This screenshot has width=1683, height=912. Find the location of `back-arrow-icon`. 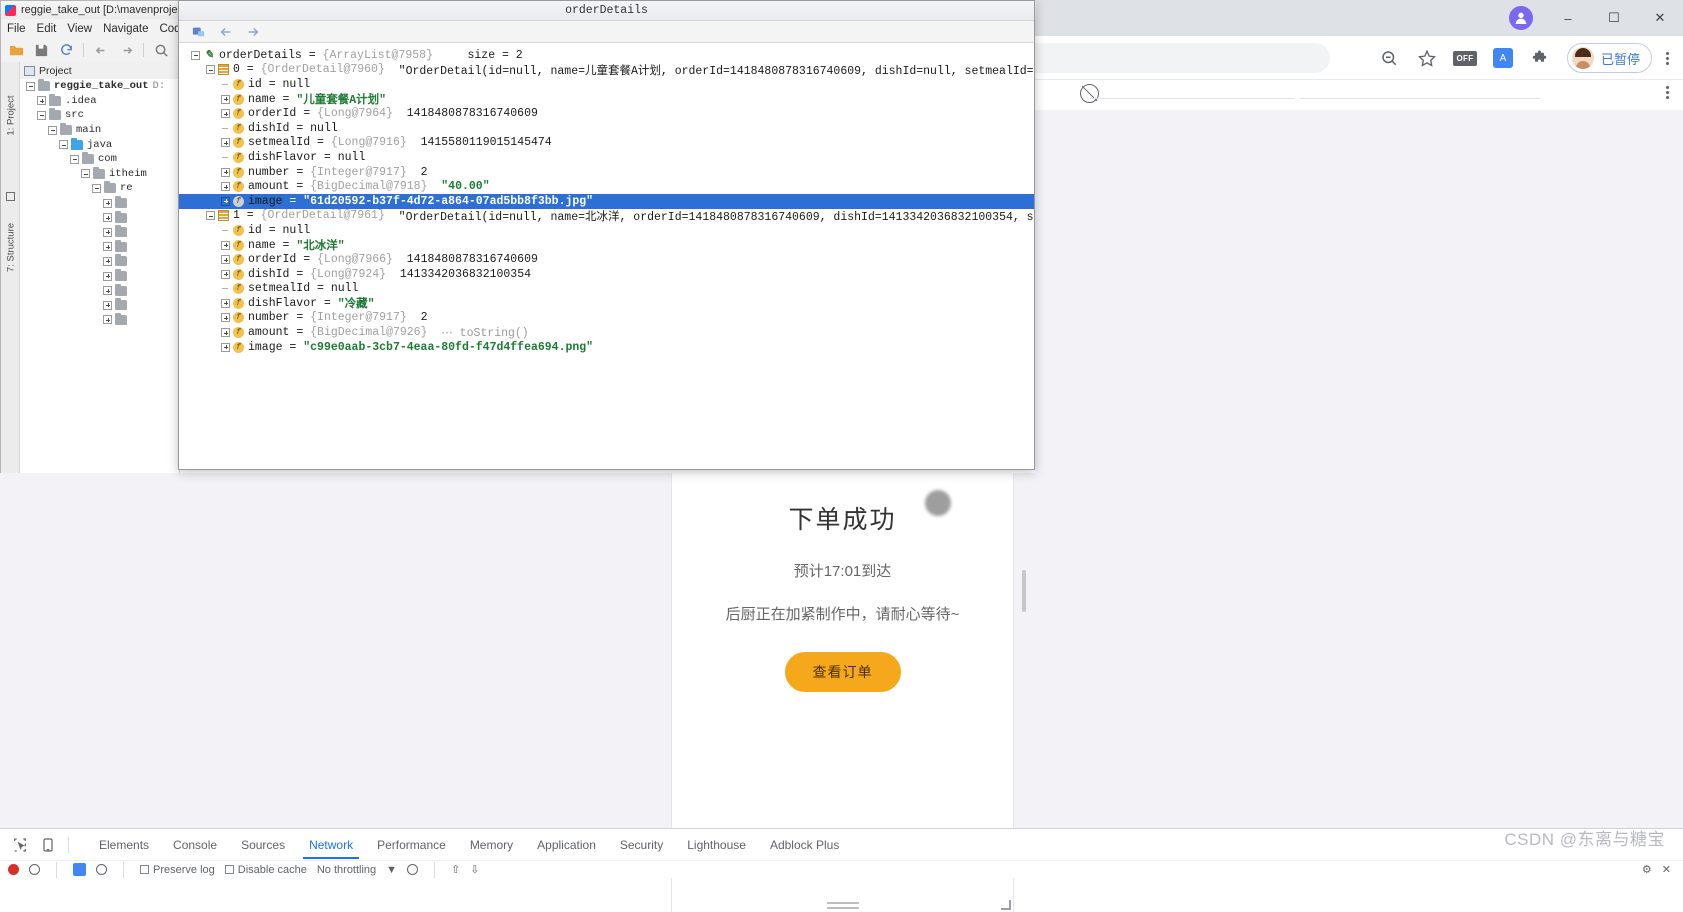

back-arrow-icon is located at coordinates (225, 31).